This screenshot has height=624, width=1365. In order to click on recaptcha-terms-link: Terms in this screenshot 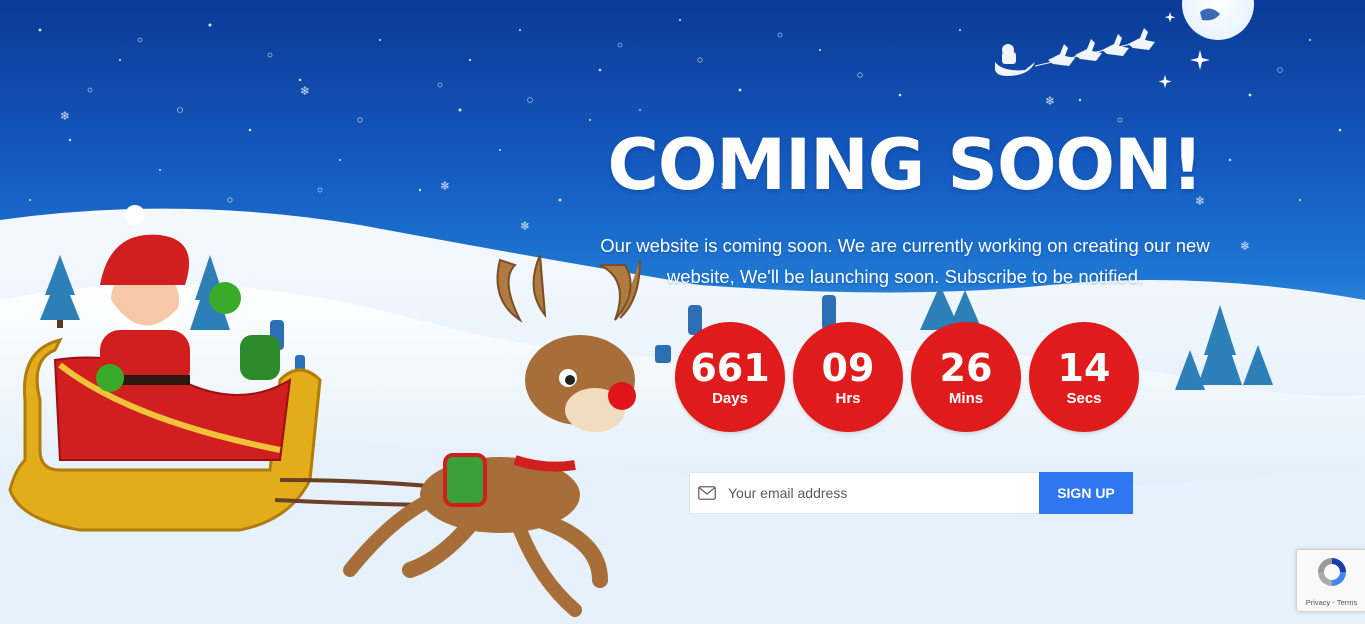, I will do `click(1347, 602)`.